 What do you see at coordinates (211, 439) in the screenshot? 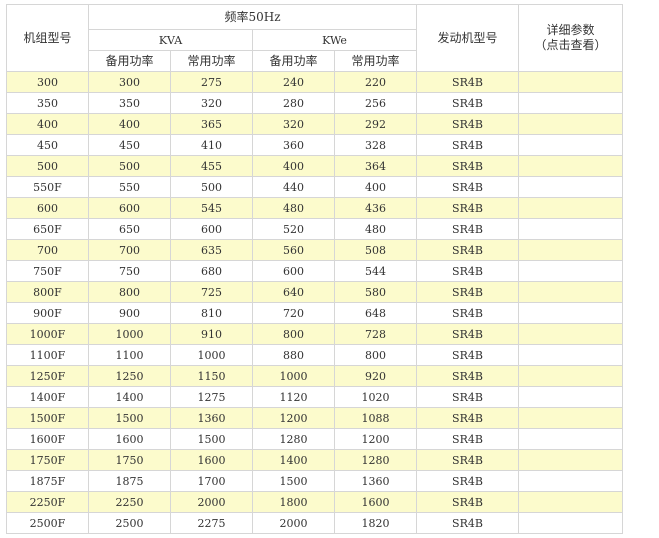
I see `cell-kva-prime: 1500` at bounding box center [211, 439].